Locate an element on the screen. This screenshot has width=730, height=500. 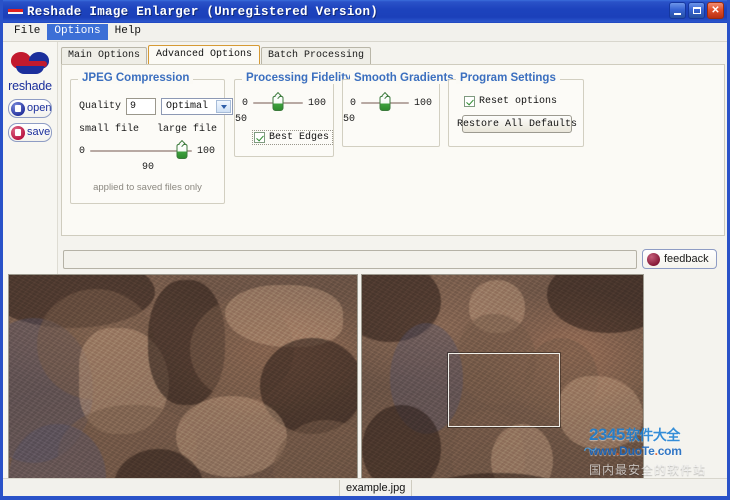
window-controls: ✕ is located at coordinates (696, 10).